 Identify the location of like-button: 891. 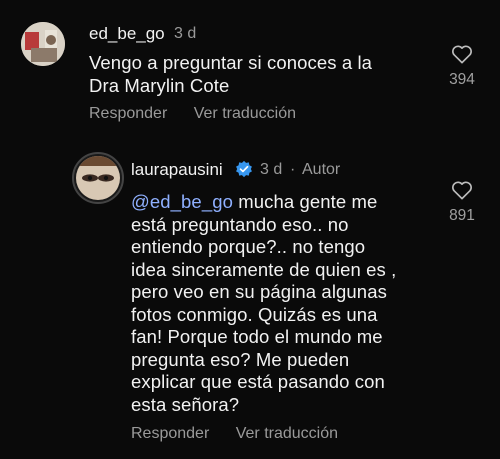
(462, 202).